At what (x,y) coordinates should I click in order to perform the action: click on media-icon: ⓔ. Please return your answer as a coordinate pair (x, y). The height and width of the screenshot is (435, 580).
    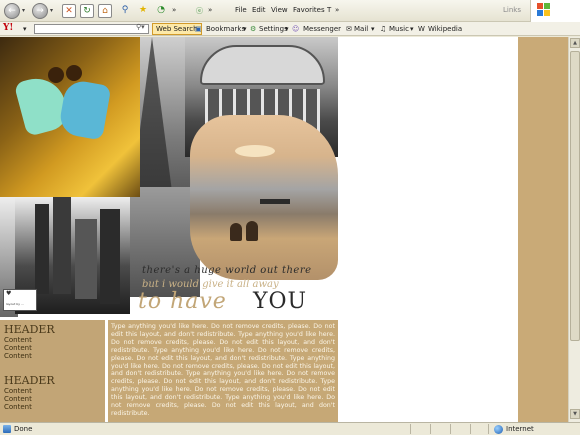
    Looking at the image, I should click on (199, 11).